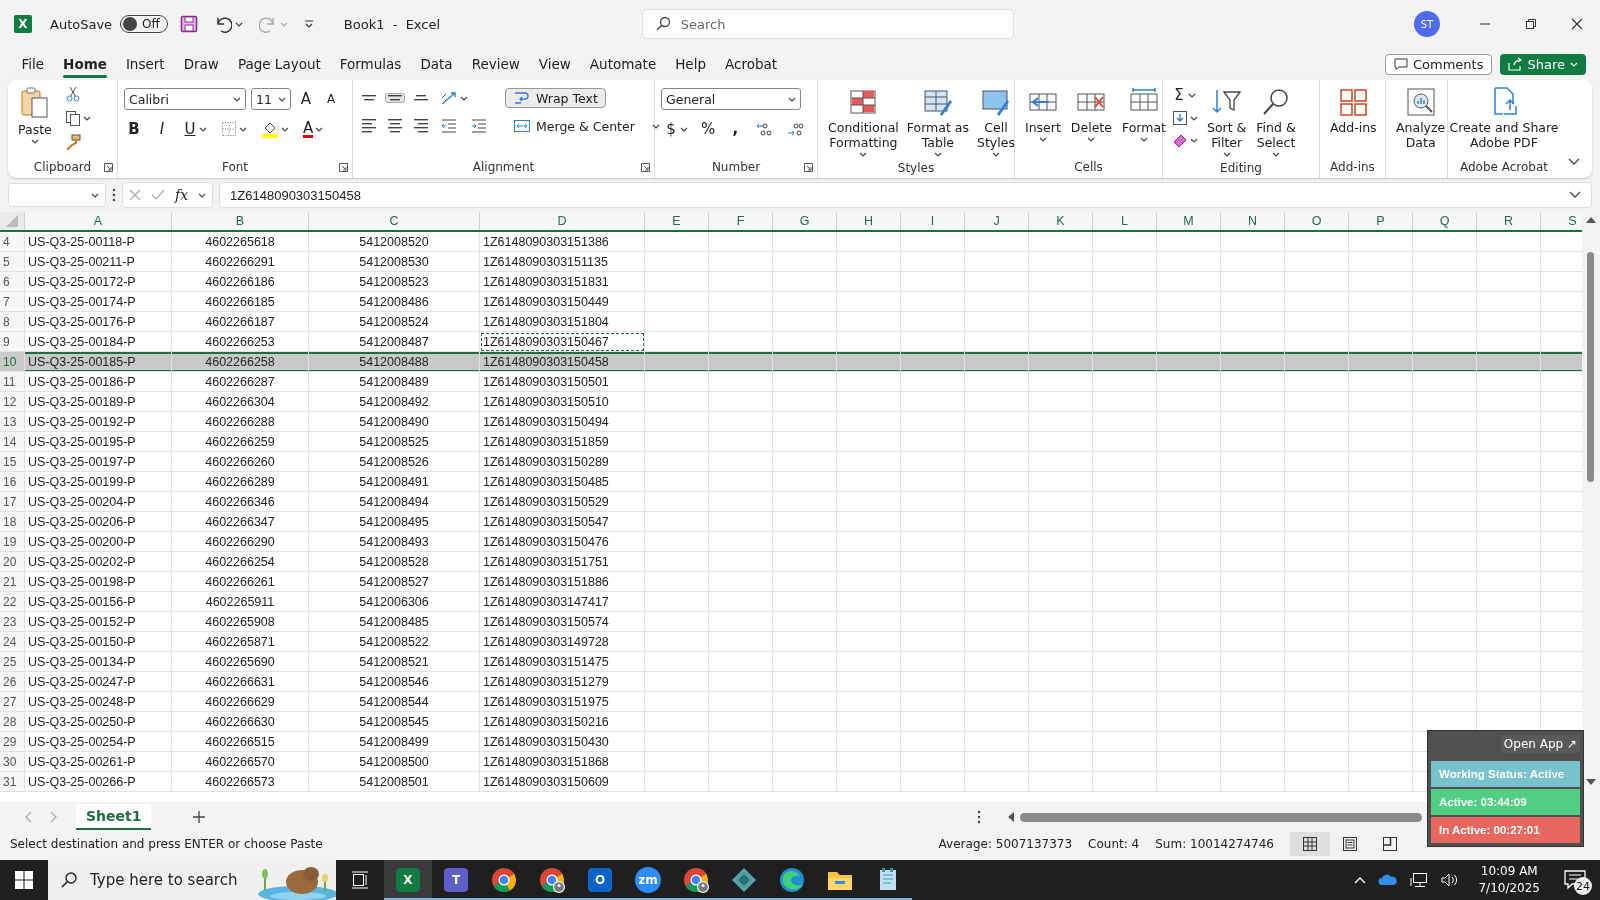  I want to click on row-number: 31, so click(12, 782).